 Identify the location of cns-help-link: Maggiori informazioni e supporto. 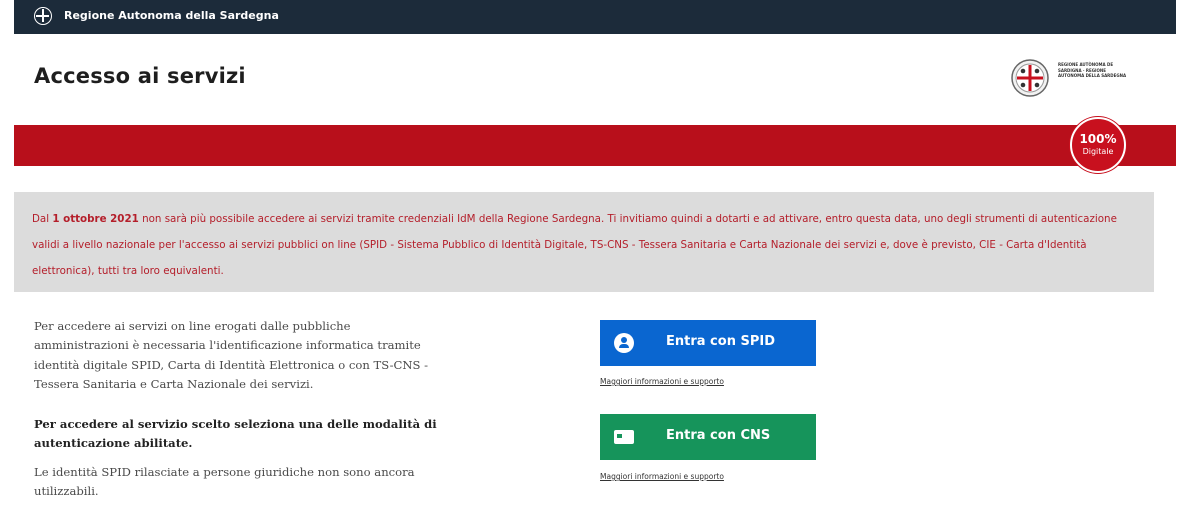
(662, 476).